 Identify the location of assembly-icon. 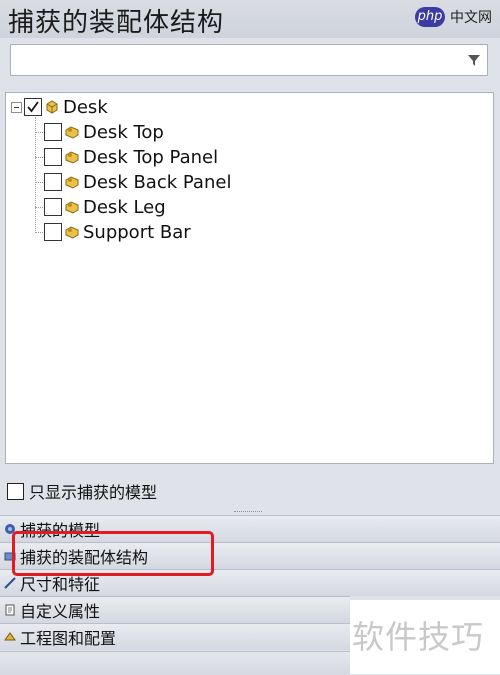
(52, 107).